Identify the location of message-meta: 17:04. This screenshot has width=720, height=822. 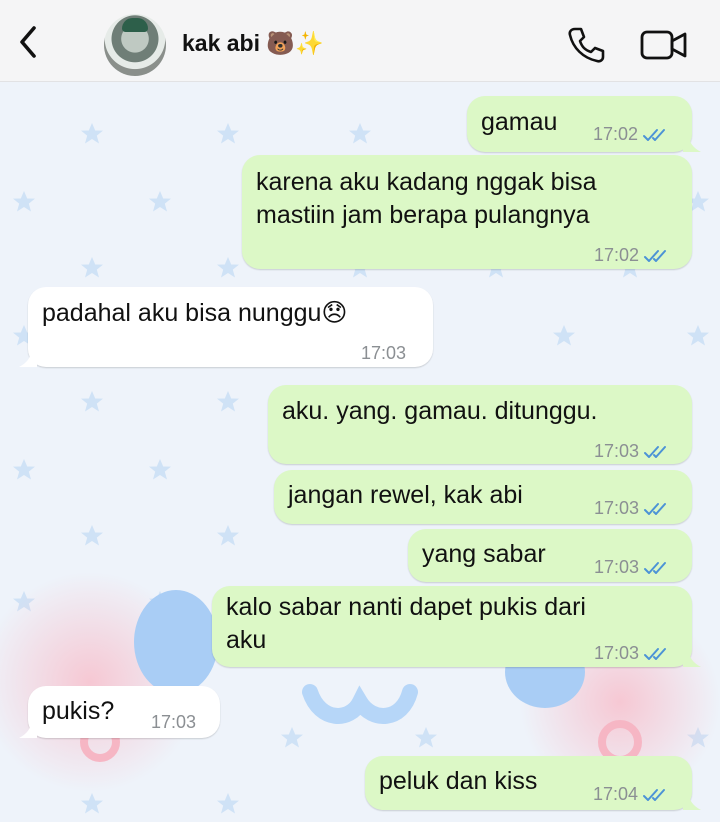
(631, 794).